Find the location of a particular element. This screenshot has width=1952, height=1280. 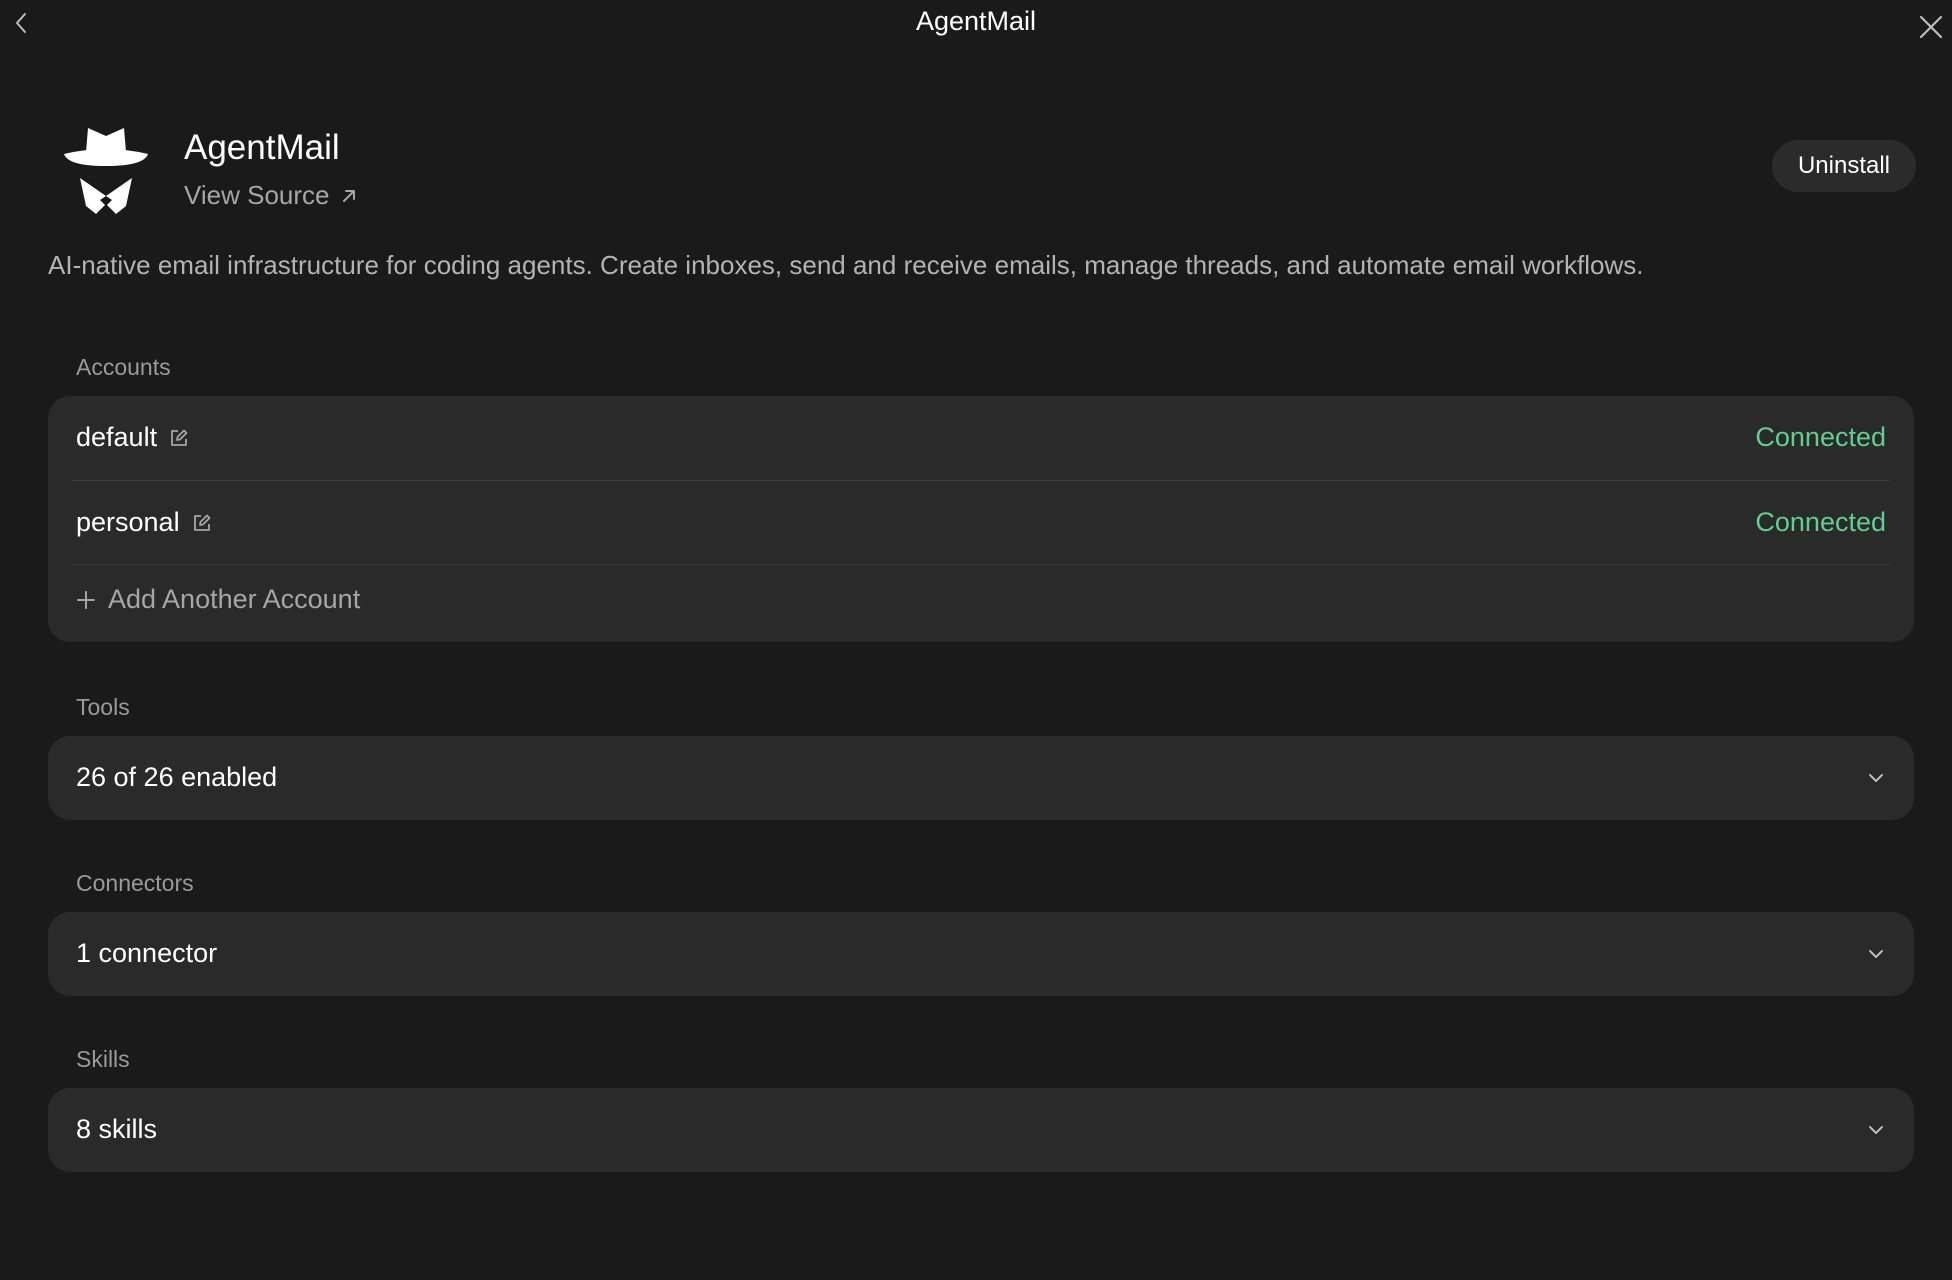

connectors-dropdown: 1 connector is located at coordinates (981, 954).